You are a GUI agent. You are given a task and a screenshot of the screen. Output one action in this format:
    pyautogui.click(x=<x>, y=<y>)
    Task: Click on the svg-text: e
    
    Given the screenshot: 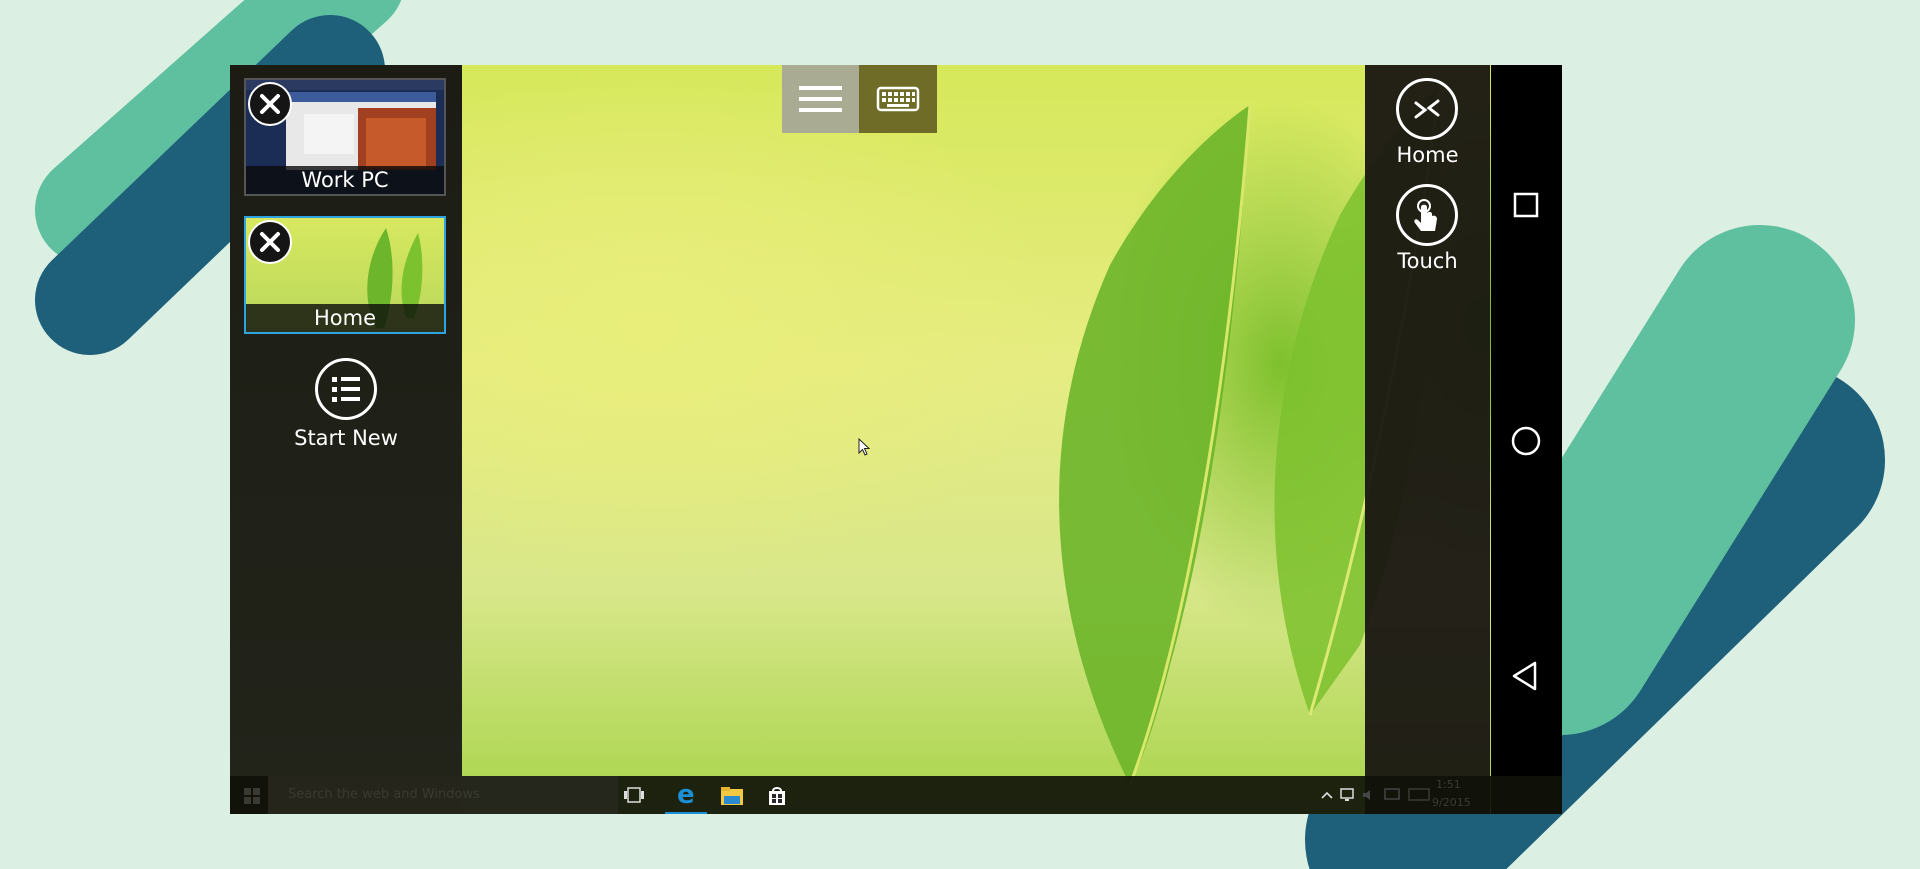 What is the action you would take?
    pyautogui.click(x=686, y=795)
    